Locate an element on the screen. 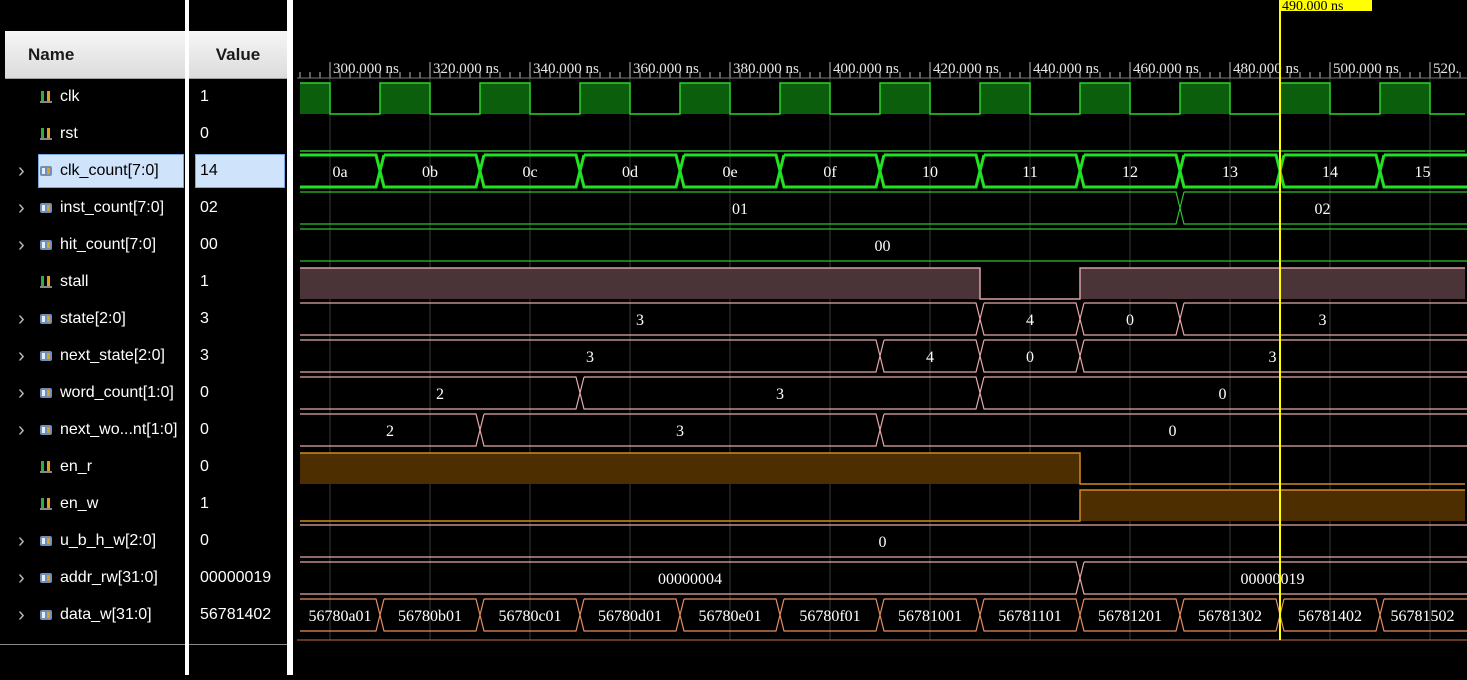  waveform-next-wo-nt-1-0: 2 3 0 is located at coordinates (883, 430).